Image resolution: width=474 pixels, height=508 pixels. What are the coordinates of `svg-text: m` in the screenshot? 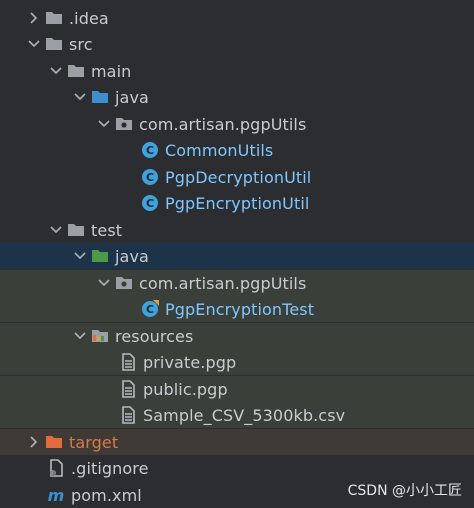 It's located at (56, 495).